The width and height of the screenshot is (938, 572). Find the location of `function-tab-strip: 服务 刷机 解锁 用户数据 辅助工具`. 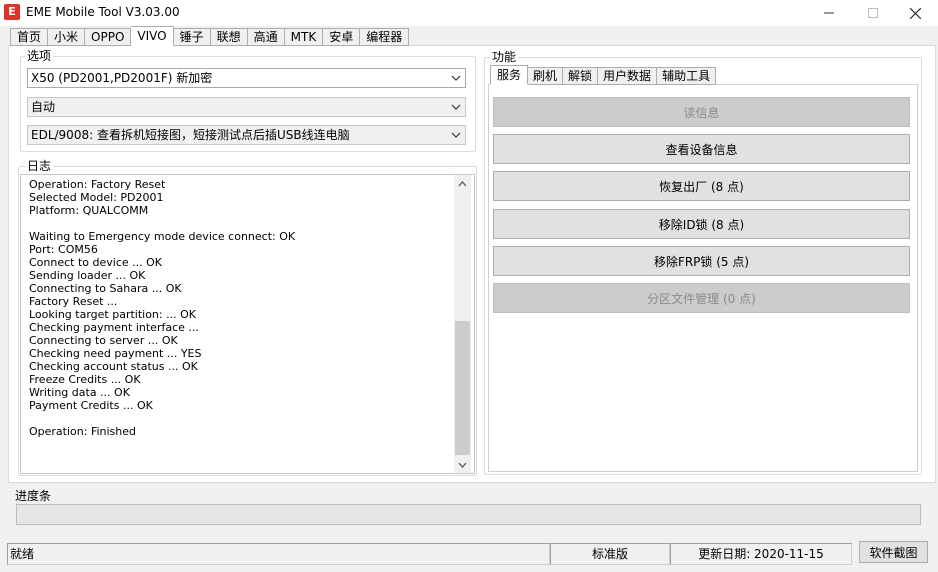

function-tab-strip: 服务 刷机 解锁 用户数据 辅助工具 is located at coordinates (603, 75).